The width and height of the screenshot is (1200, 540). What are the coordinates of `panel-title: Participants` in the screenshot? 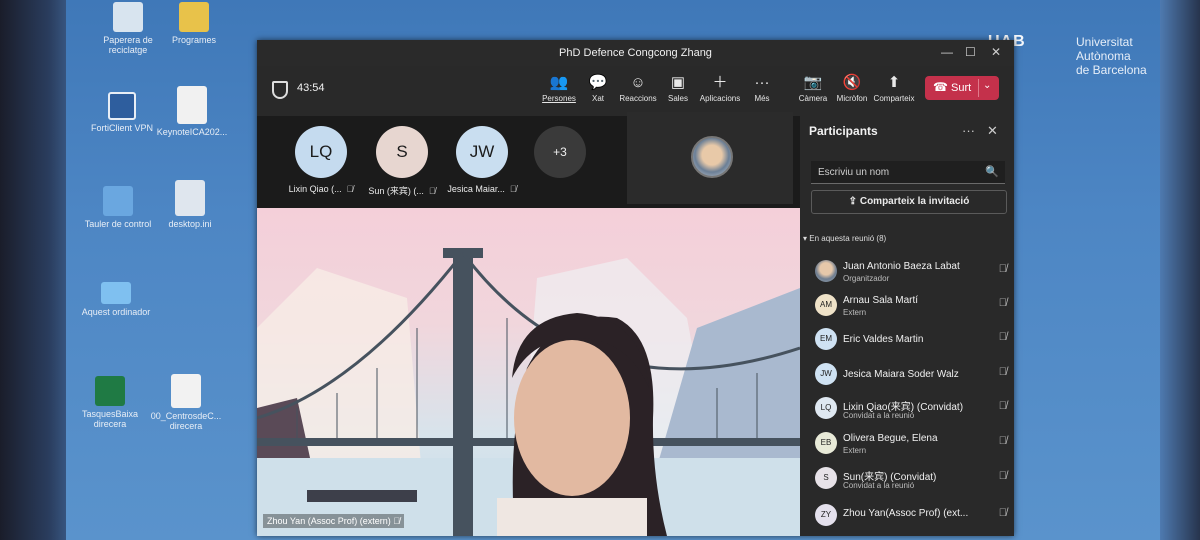 It's located at (843, 131).